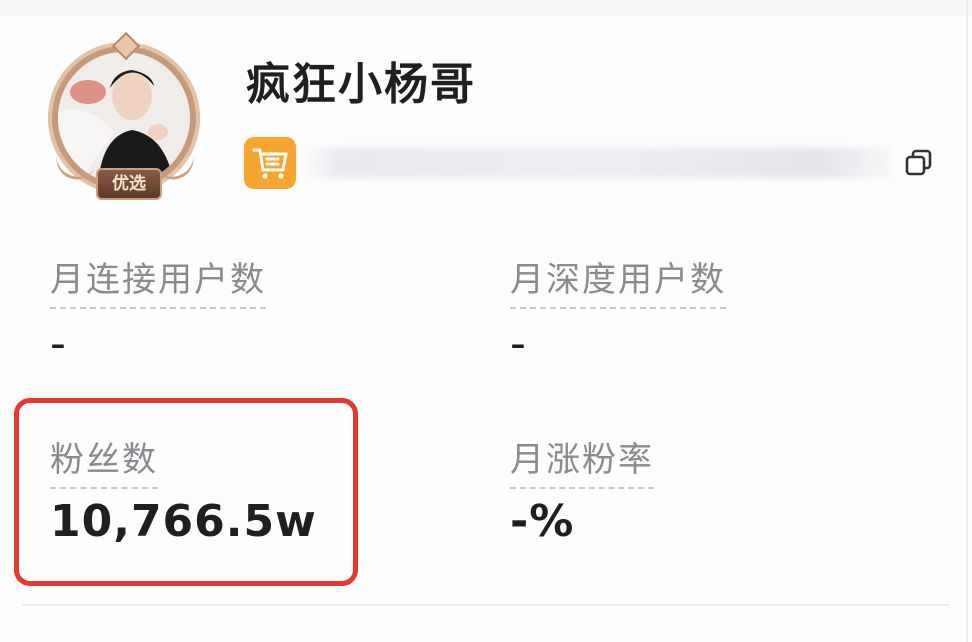 This screenshot has width=972, height=642. Describe the element at coordinates (128, 118) in the screenshot. I see `avatar: 优选` at that location.